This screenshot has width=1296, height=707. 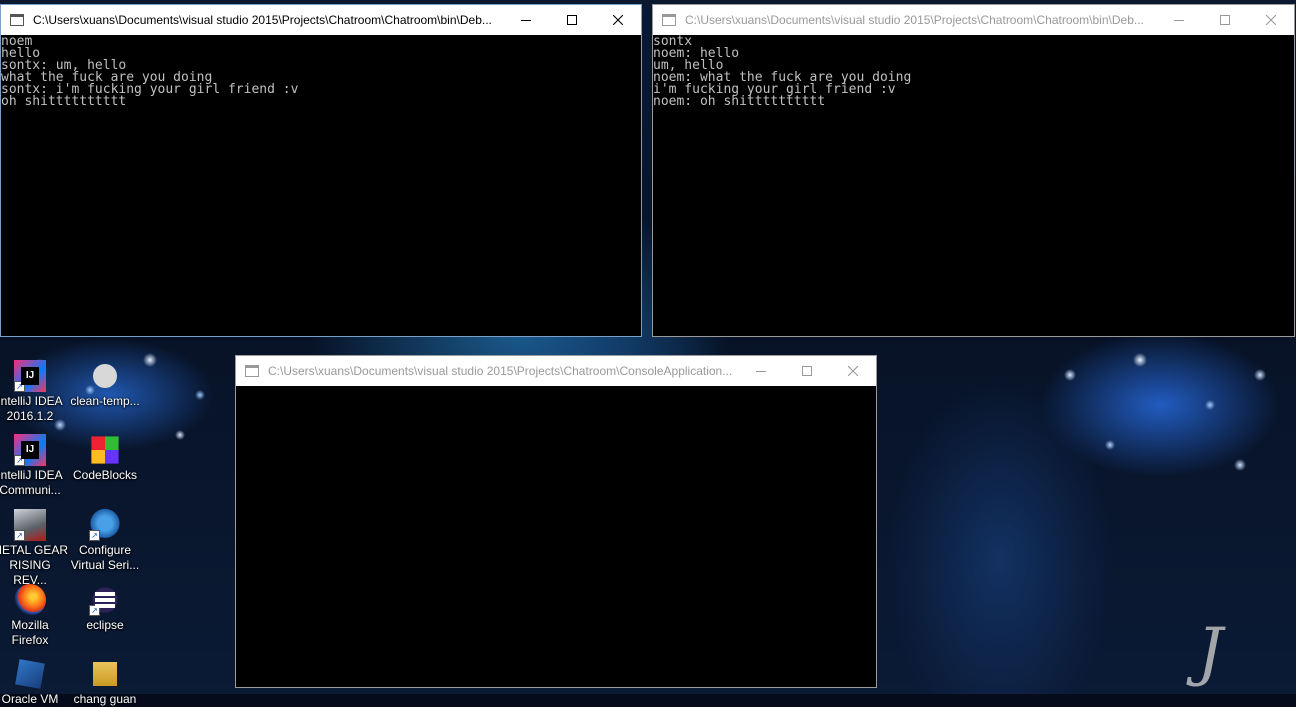 I want to click on firefox-icon, so click(x=30, y=600).